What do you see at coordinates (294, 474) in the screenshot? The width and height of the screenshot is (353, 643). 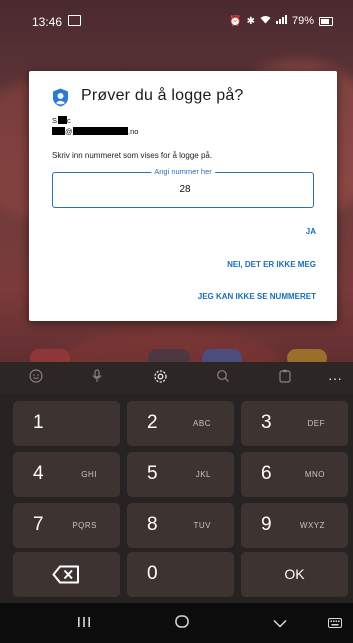 I see `key-6: 6 MNO` at bounding box center [294, 474].